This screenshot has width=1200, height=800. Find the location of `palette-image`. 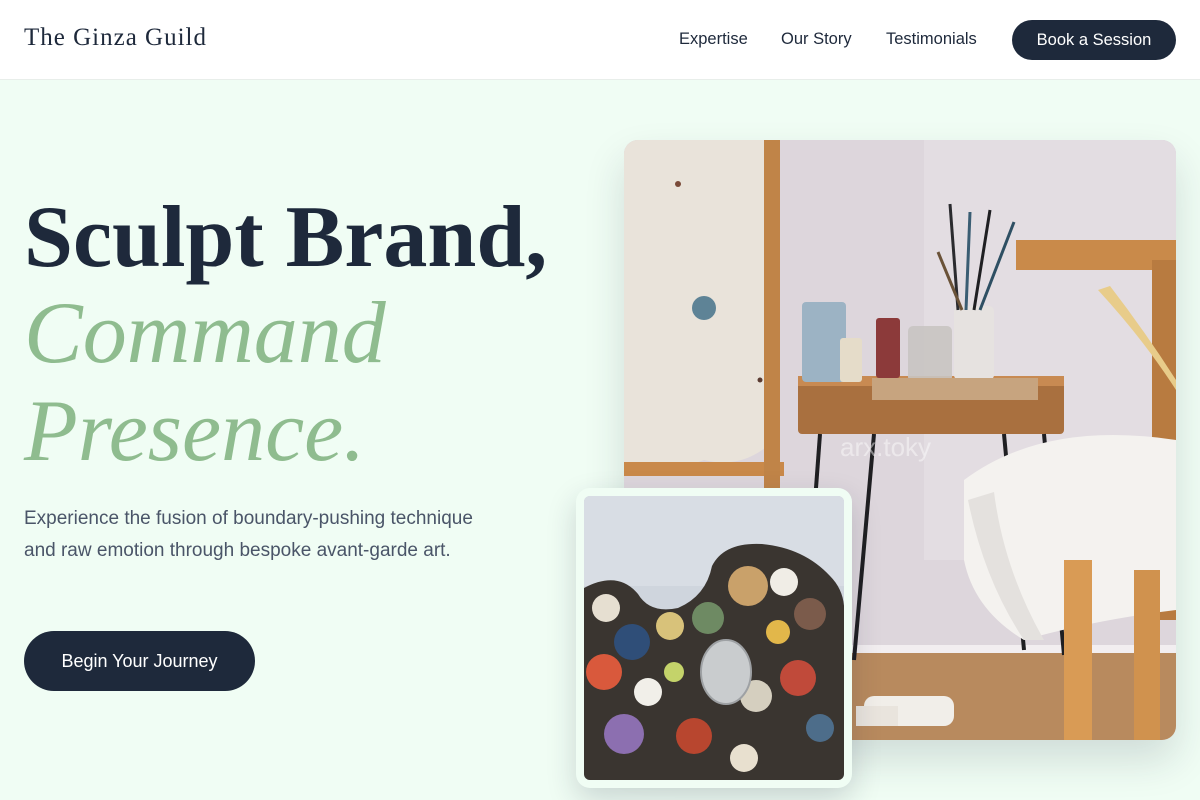

palette-image is located at coordinates (714, 638).